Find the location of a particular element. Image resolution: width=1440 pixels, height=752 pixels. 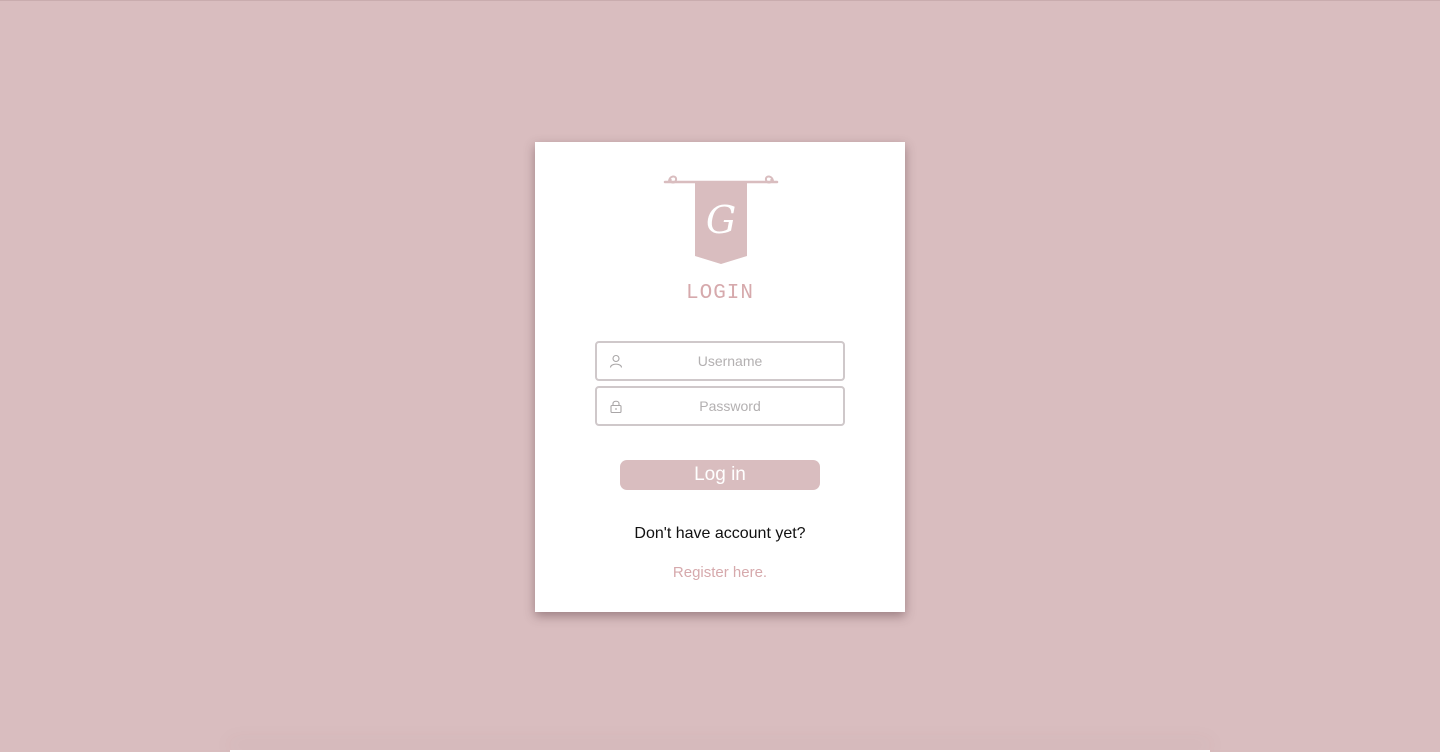

top-border is located at coordinates (720, 0).